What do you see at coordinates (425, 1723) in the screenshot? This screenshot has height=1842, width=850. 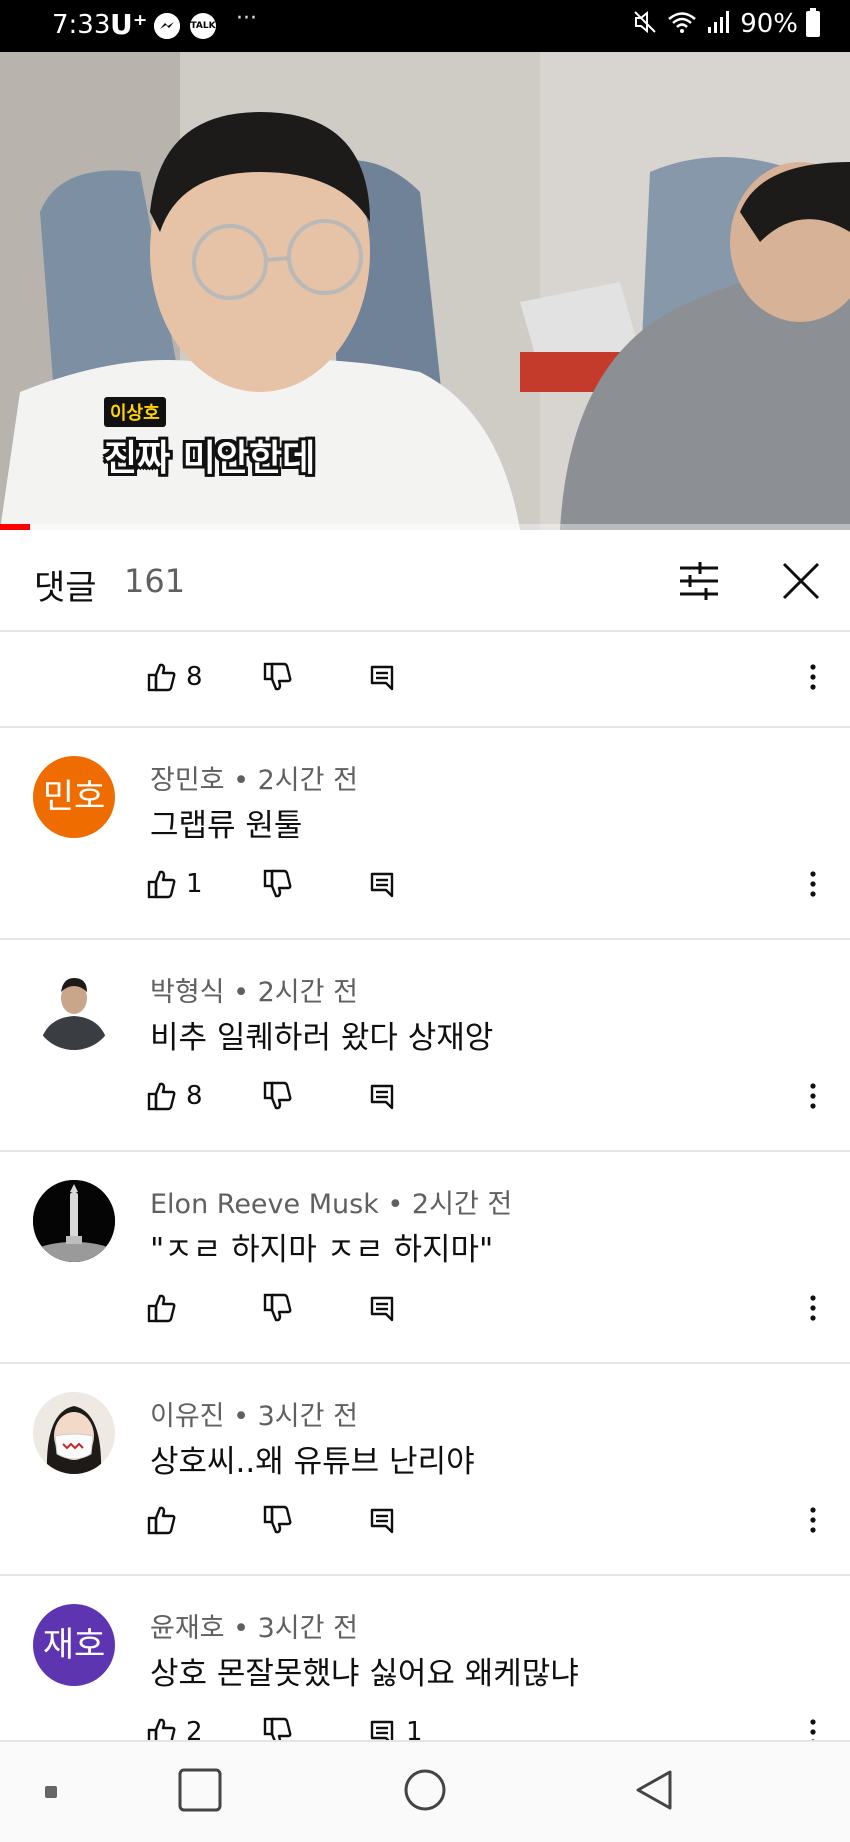 I see `comment-actions: 2 1` at bounding box center [425, 1723].